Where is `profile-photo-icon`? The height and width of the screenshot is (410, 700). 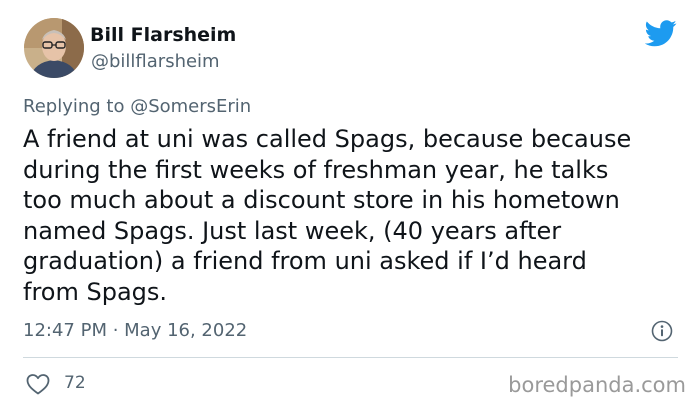
profile-photo-icon is located at coordinates (54, 48).